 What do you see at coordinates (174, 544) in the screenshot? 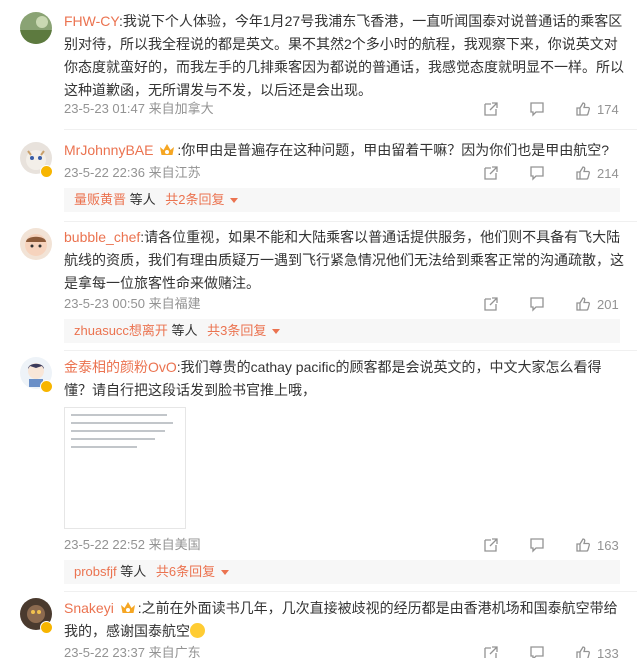
I see `location: 来自美国` at bounding box center [174, 544].